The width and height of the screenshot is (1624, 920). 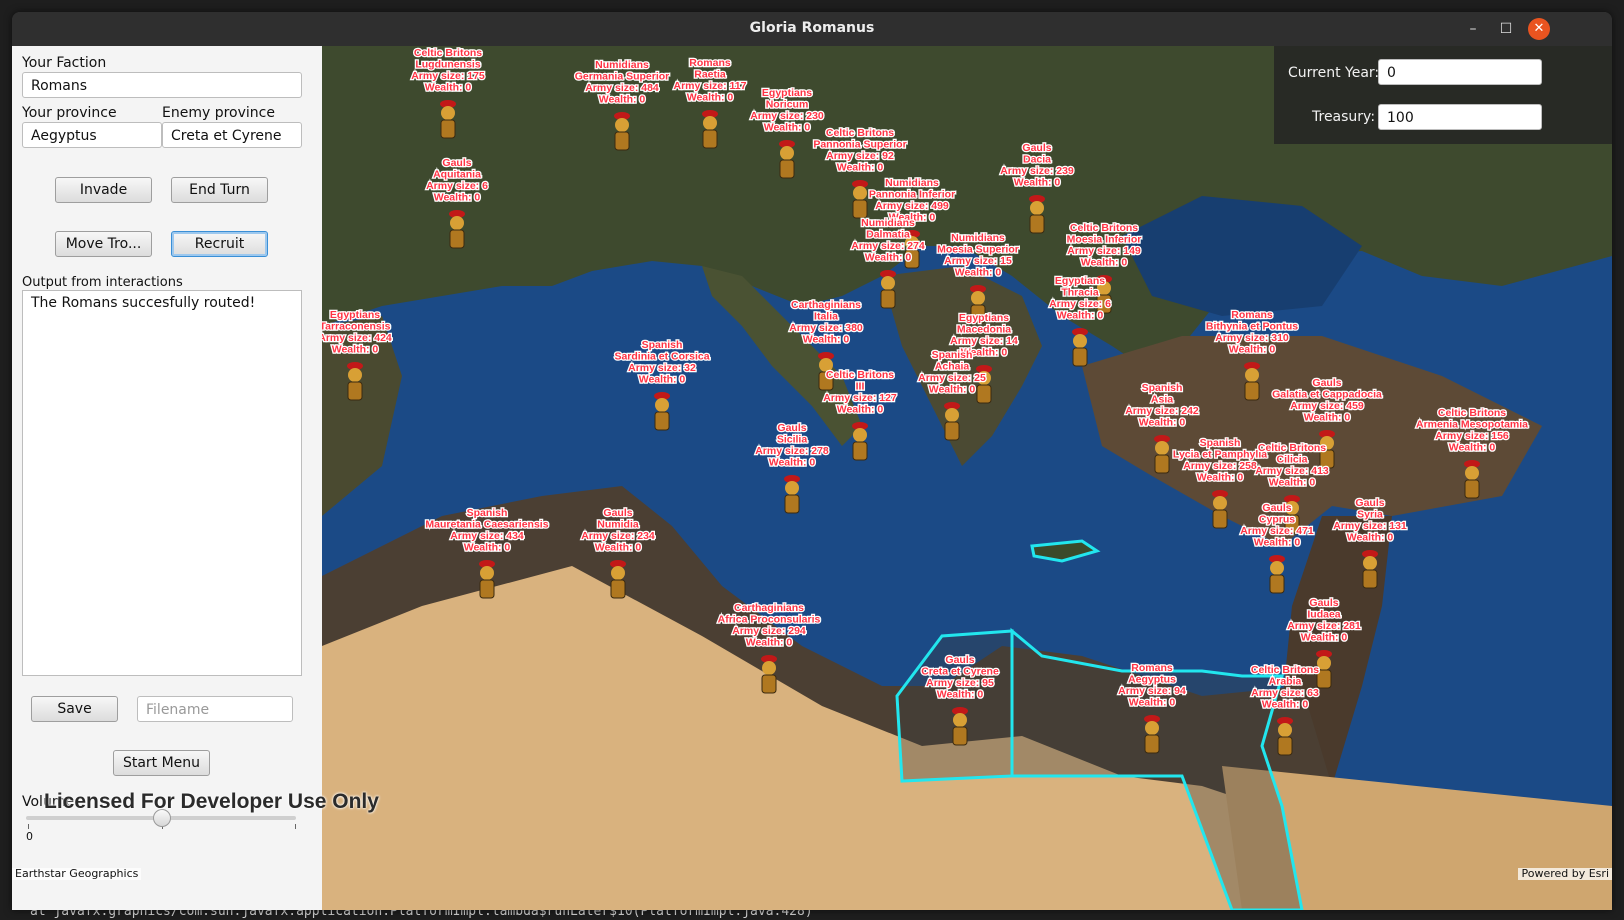 I want to click on province-label-line: Aegyptus, so click(x=1152, y=680).